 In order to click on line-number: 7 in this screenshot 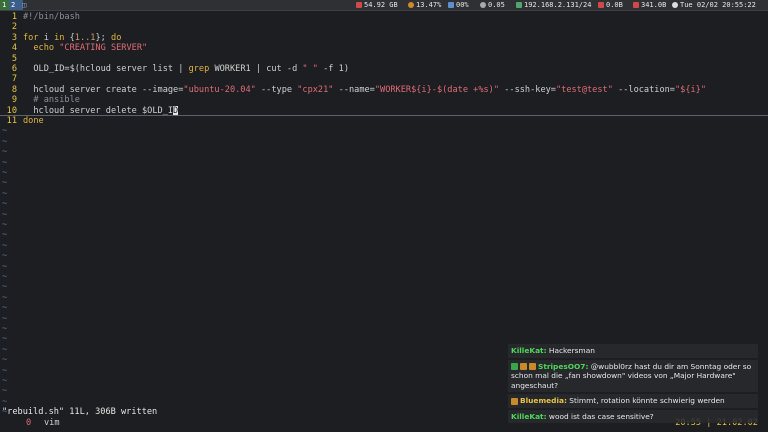, I will do `click(14, 79)`.